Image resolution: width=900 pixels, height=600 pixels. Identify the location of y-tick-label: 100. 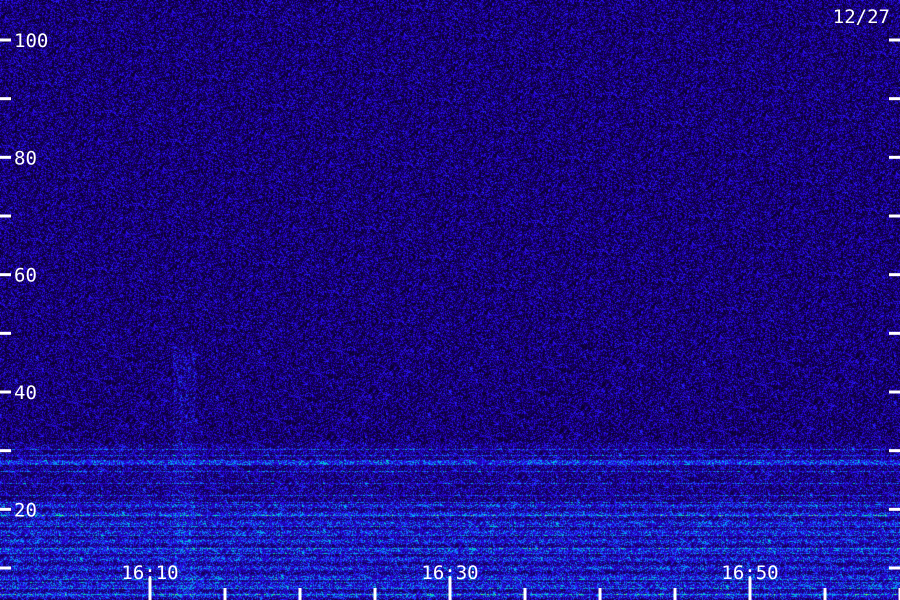
(31, 41).